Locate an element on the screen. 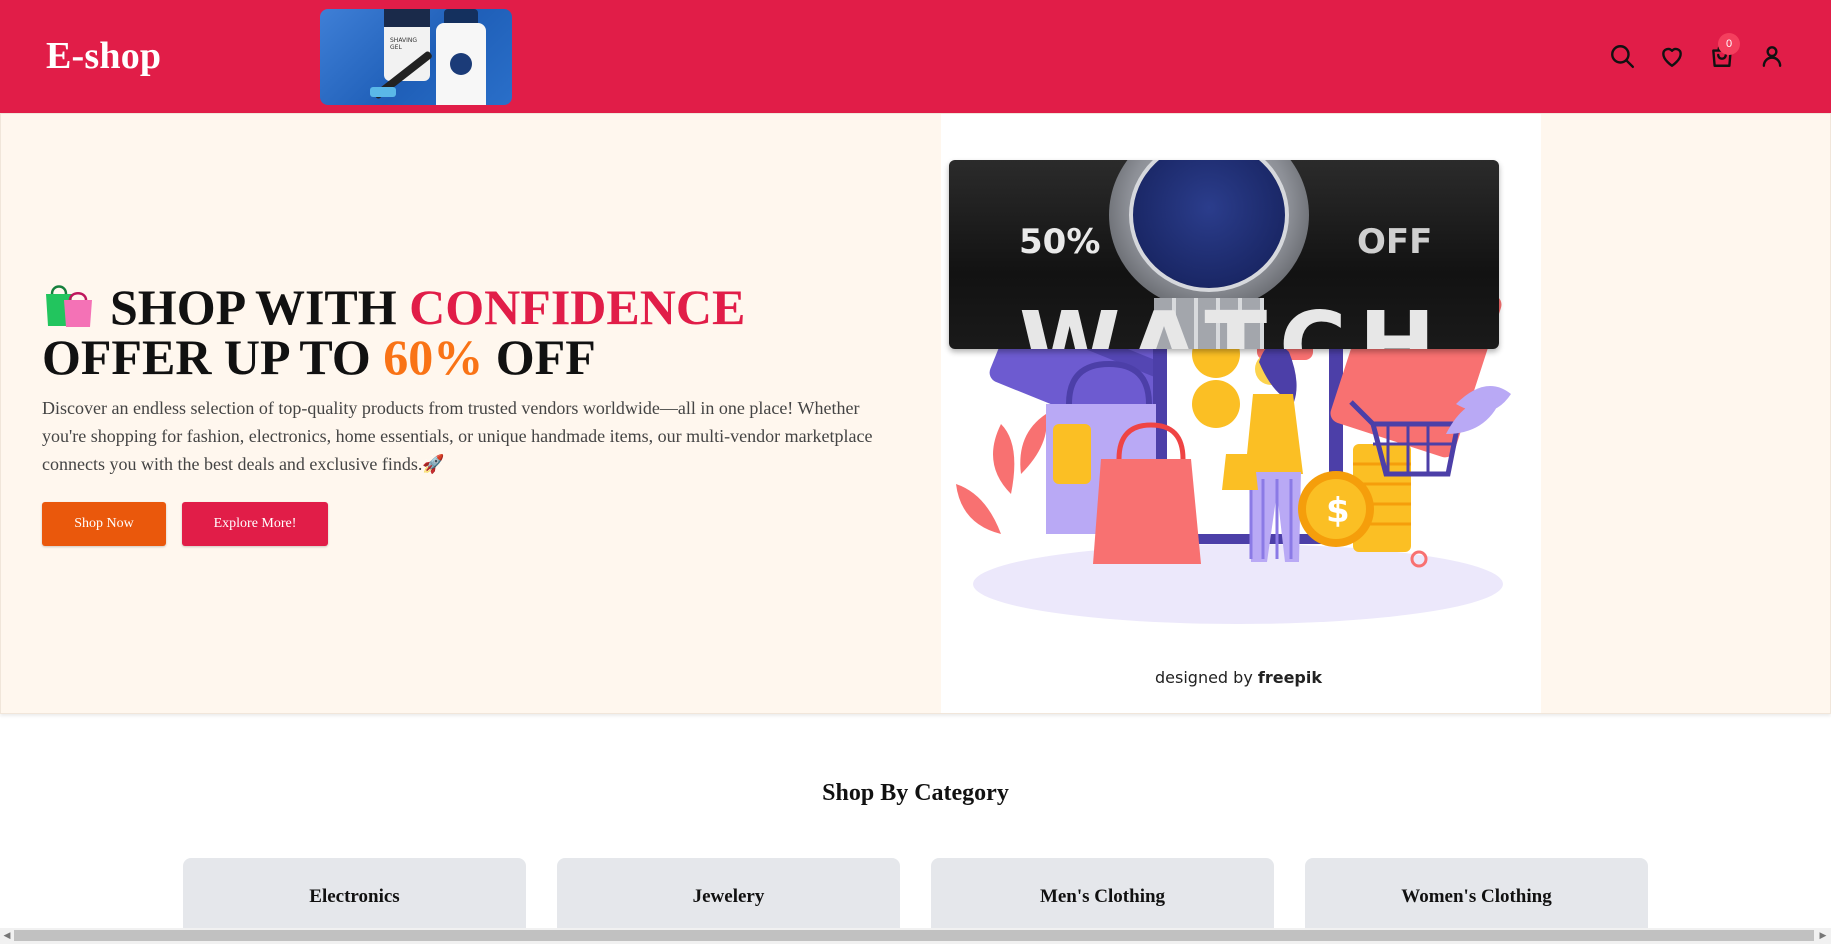  search-icon is located at coordinates (1622, 56).